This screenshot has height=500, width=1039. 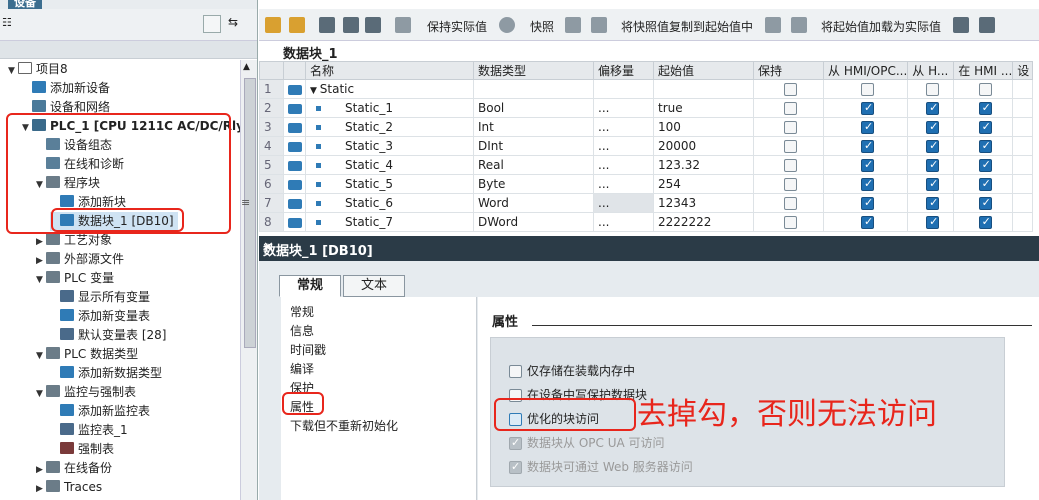 I want to click on add-row-icon, so click(x=297, y=25).